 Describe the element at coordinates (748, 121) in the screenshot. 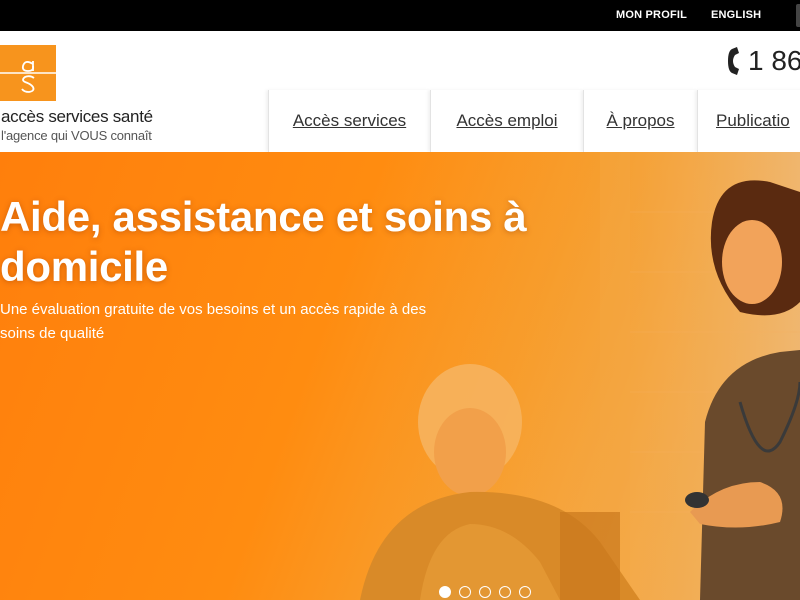

I see `nav-item-publications: Publicatio` at that location.